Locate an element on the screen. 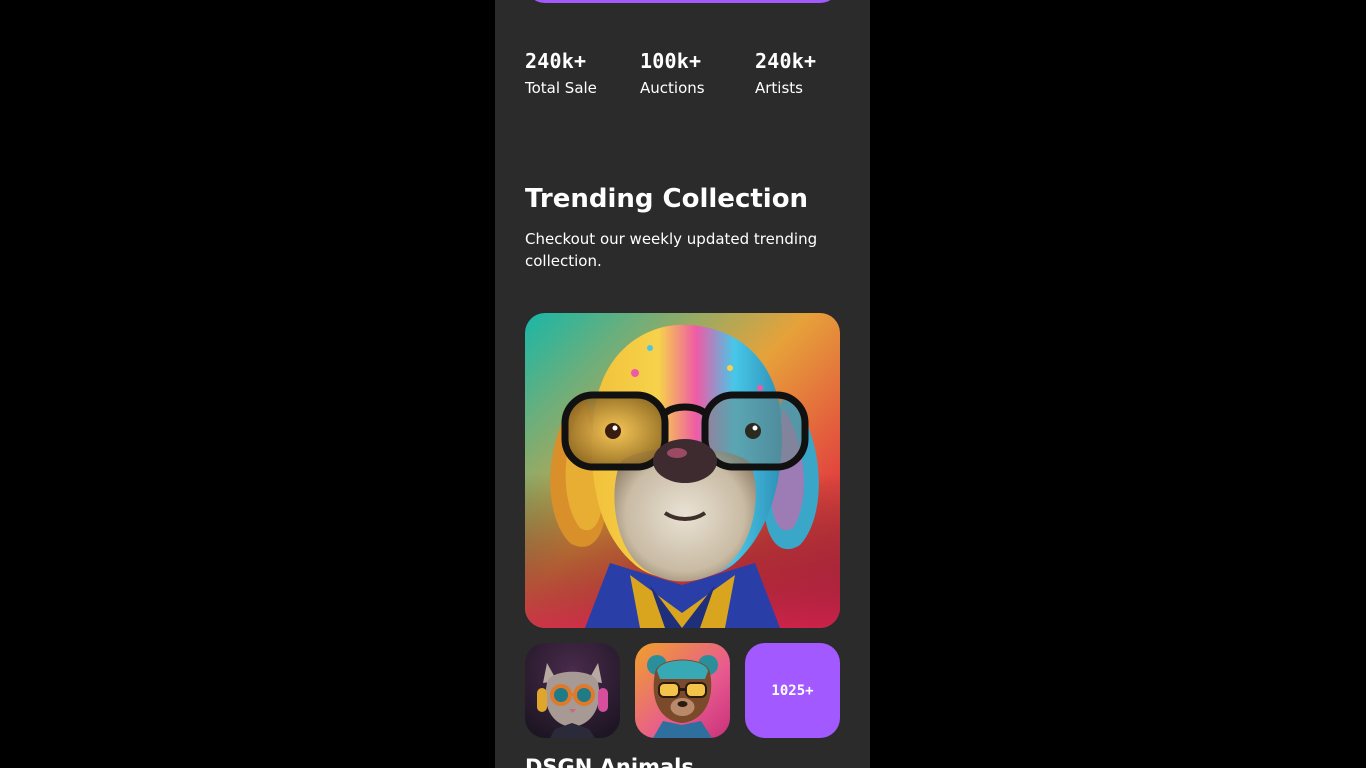 This screenshot has height=768, width=1366. stat-artists: 240k+ Artists is located at coordinates (785, 73).